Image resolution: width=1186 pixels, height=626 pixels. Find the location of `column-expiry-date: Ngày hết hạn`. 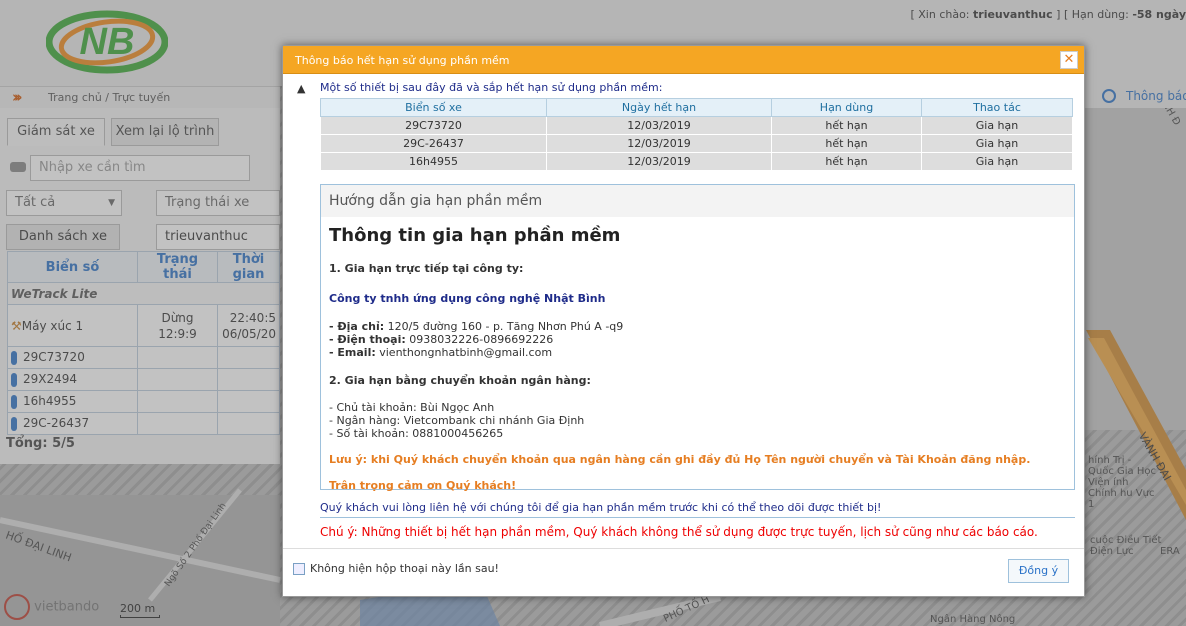

column-expiry-date: Ngày hết hạn is located at coordinates (659, 107).